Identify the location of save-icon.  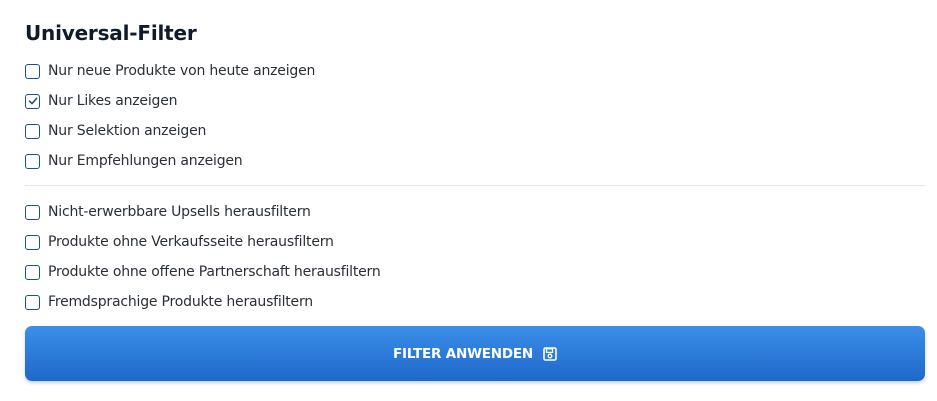
(550, 353).